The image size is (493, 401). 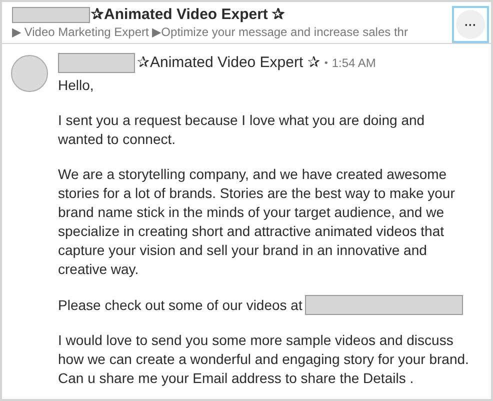 What do you see at coordinates (264, 359) in the screenshot?
I see `message-paragraph: I would love to send you some more sample videos and discuss how we can create a wonderful and engaging story for your brand. Can u share me your Email address to share the Details .` at bounding box center [264, 359].